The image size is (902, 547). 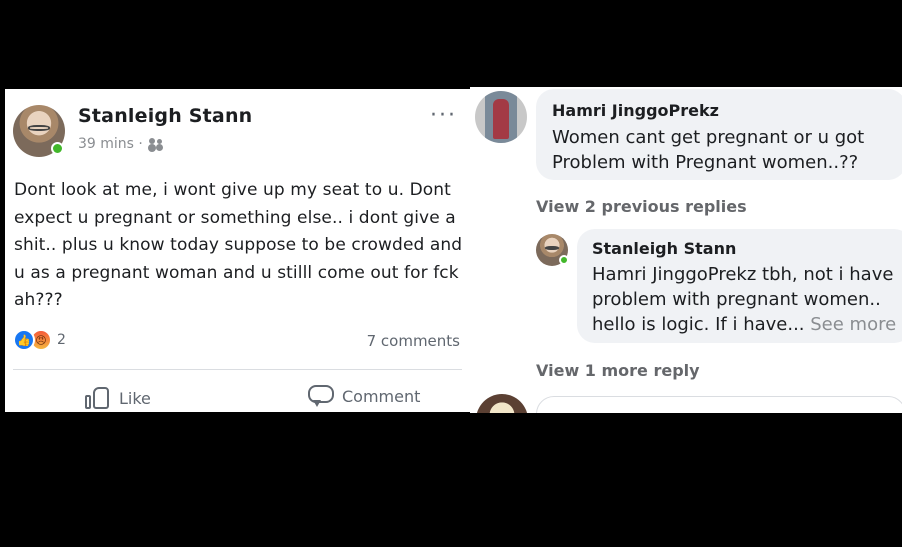 What do you see at coordinates (719, 404) in the screenshot?
I see `next-comment-bubble` at bounding box center [719, 404].